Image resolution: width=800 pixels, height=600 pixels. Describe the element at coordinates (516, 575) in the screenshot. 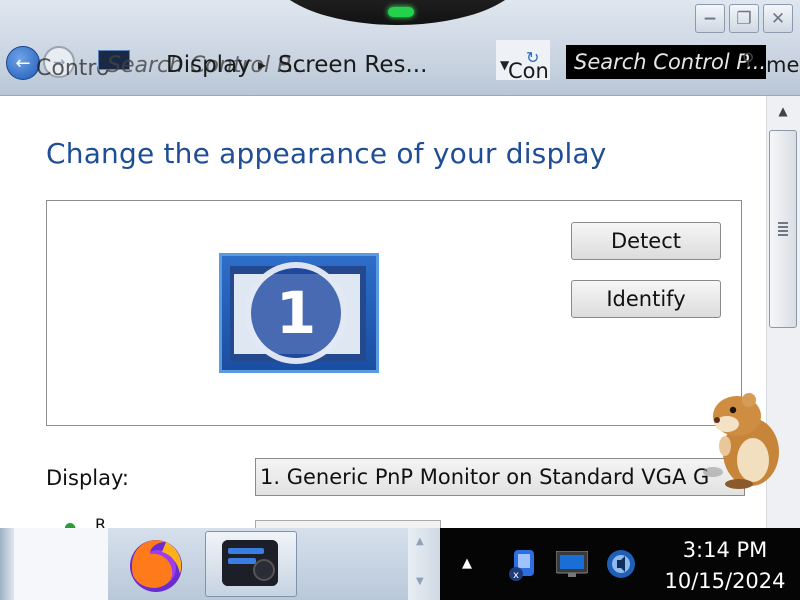

I see `svg-text: x` at that location.